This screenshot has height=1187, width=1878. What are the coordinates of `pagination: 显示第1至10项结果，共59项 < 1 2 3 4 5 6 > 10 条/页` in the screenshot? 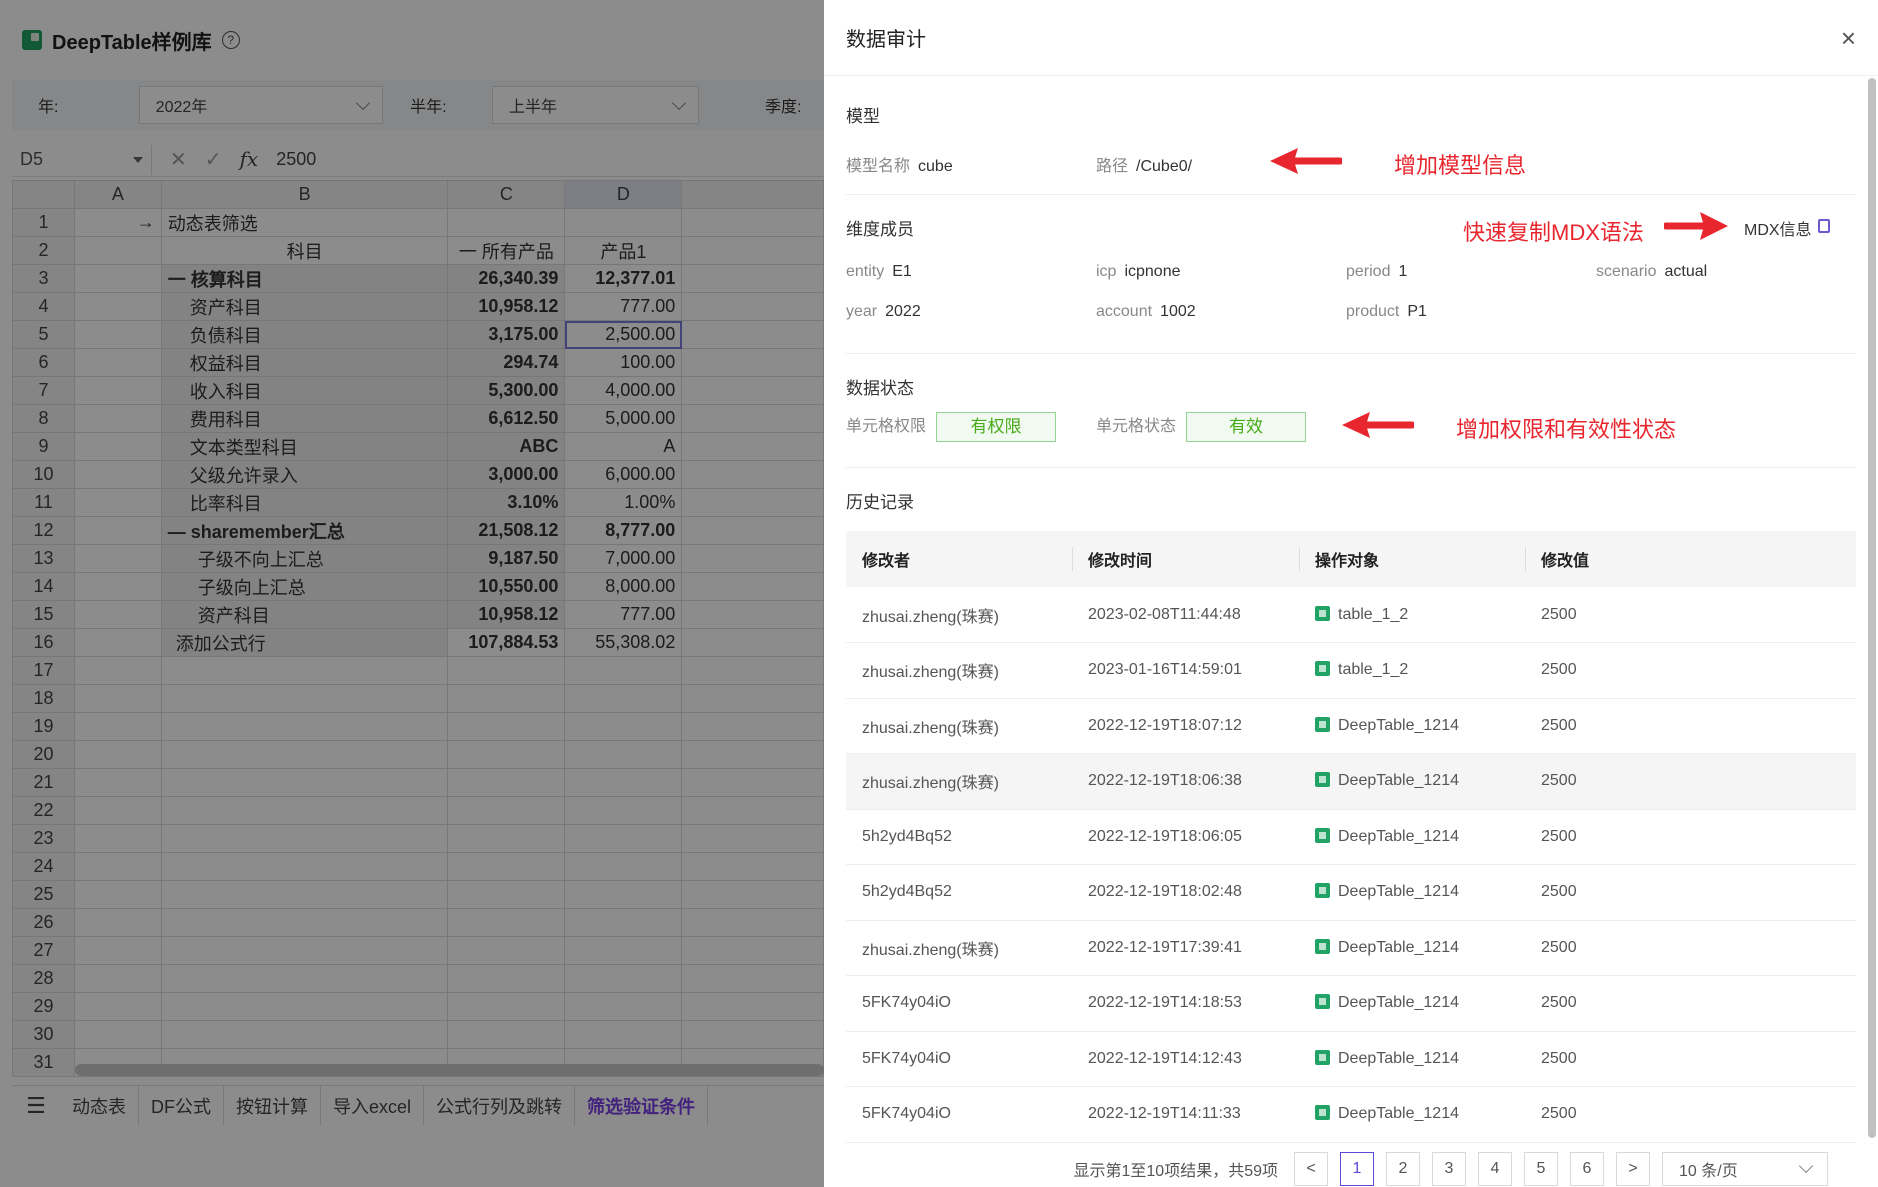 It's located at (1351, 1168).